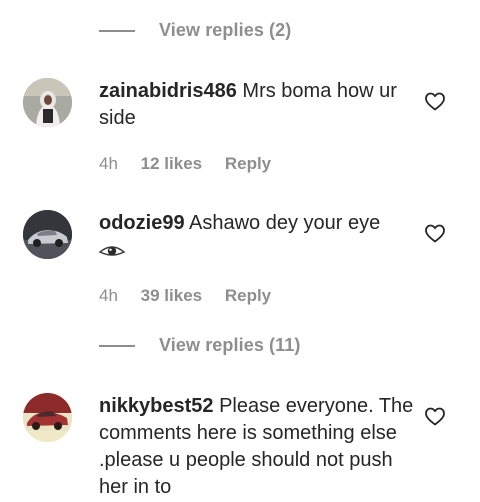 The height and width of the screenshot is (502, 480). I want to click on comment-text: zainabidris486 Mrs boma how ur side, so click(259, 105).